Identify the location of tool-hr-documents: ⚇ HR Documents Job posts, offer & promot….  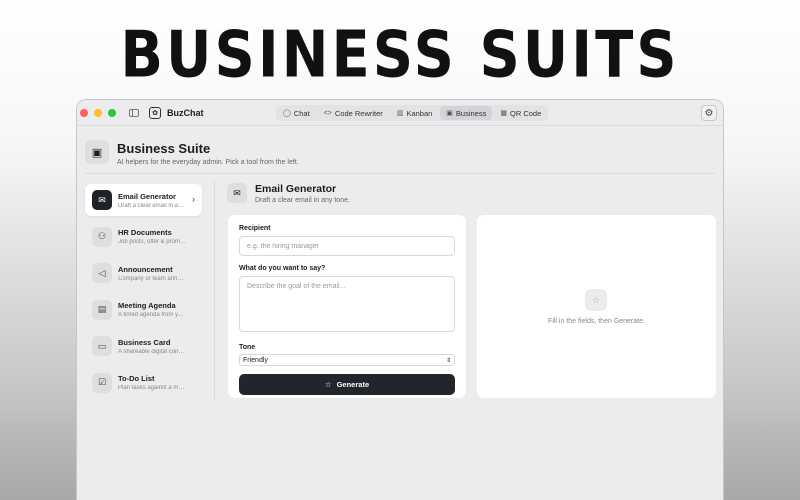
(143, 237).